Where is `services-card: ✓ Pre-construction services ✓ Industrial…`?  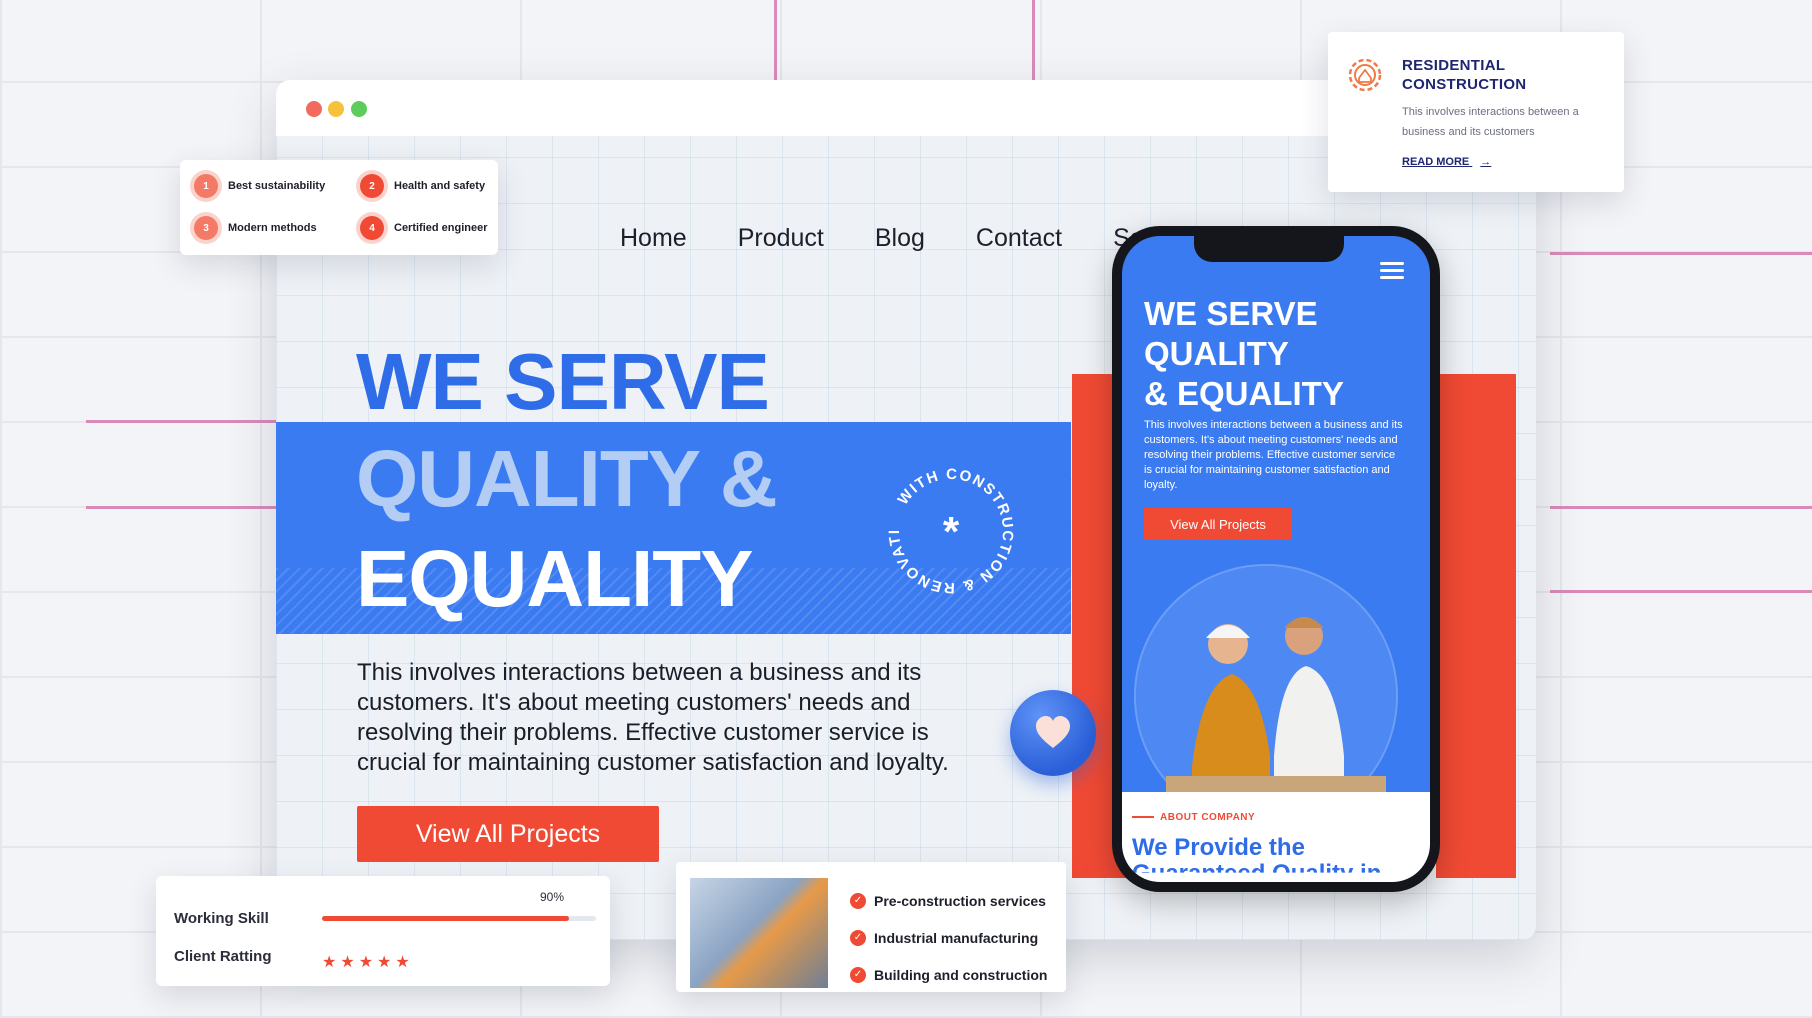
services-card: ✓ Pre-construction services ✓ Industrial… is located at coordinates (871, 927).